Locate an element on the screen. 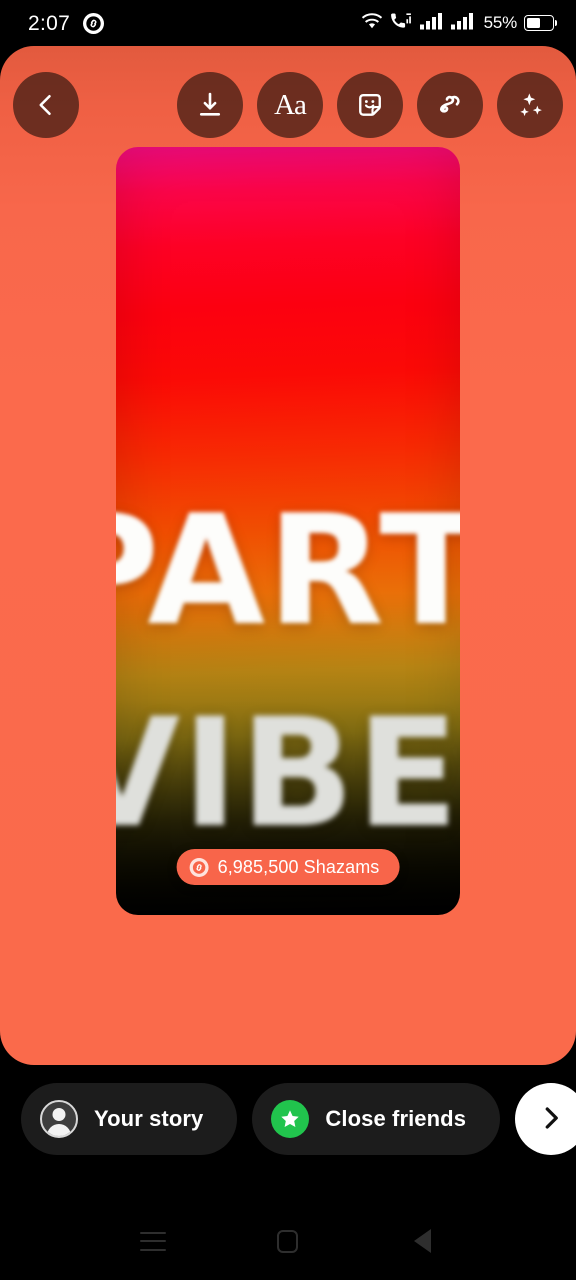 Image resolution: width=576 pixels, height=1280 pixels. effects-button is located at coordinates (530, 105).